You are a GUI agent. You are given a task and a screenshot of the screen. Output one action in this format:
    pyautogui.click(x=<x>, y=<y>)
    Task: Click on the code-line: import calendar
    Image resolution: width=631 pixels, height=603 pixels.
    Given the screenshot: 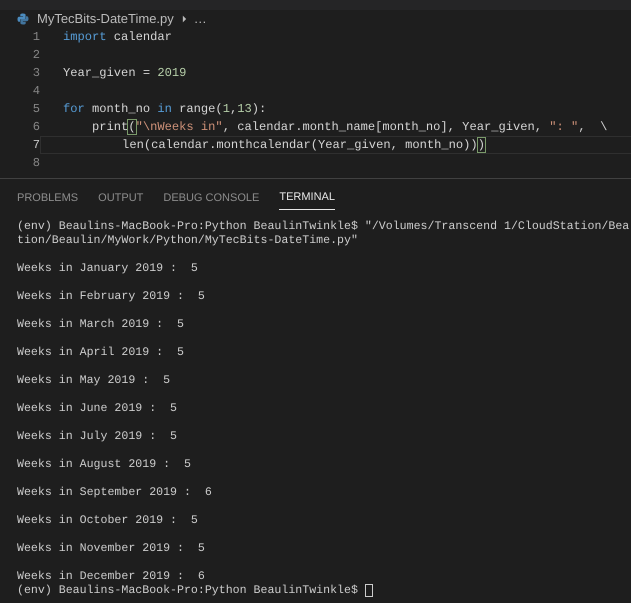 What is the action you would take?
    pyautogui.click(x=117, y=37)
    